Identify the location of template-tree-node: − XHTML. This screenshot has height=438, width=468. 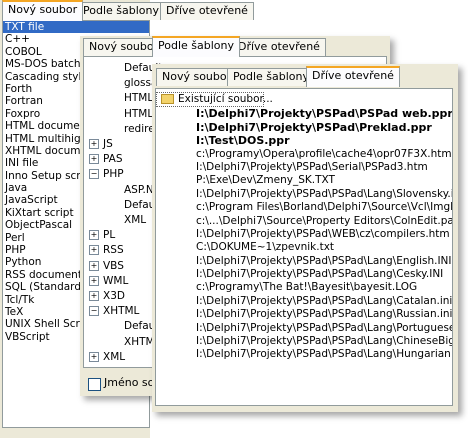
(114, 311).